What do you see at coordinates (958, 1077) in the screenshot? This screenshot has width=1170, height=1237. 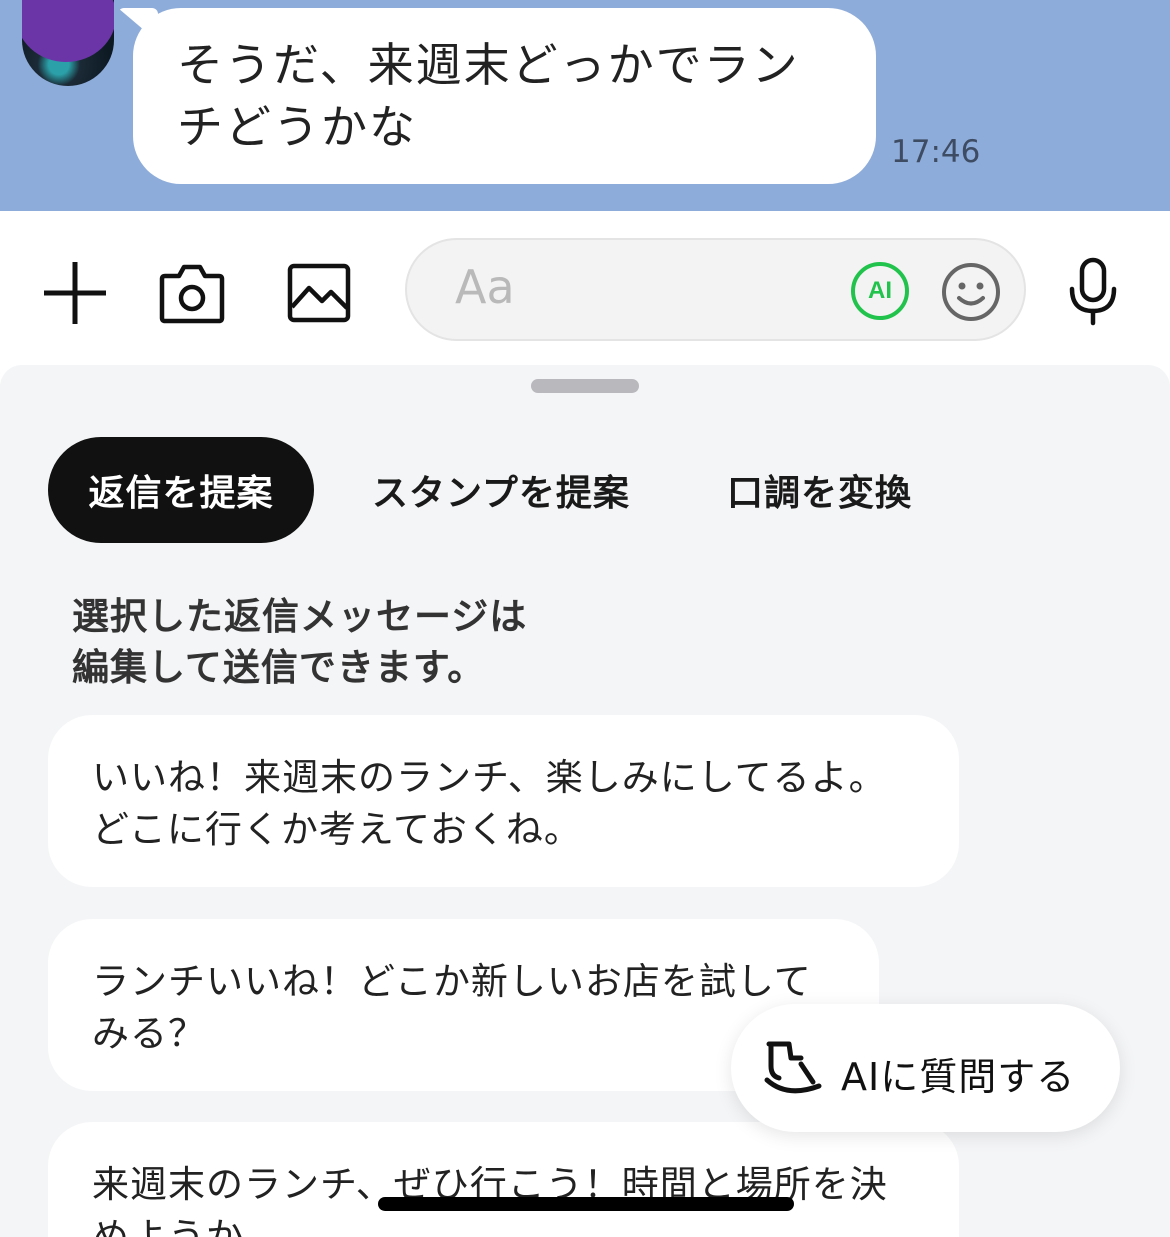 I see `ask-ai-label: AIに質問する` at bounding box center [958, 1077].